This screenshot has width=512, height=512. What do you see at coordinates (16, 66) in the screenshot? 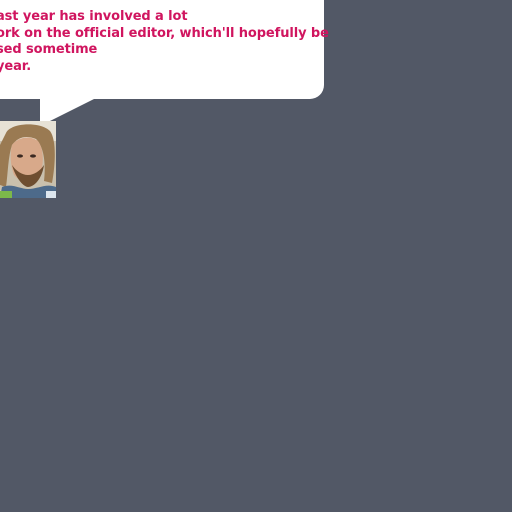
I see `bubble-line-4: year.` at bounding box center [16, 66].